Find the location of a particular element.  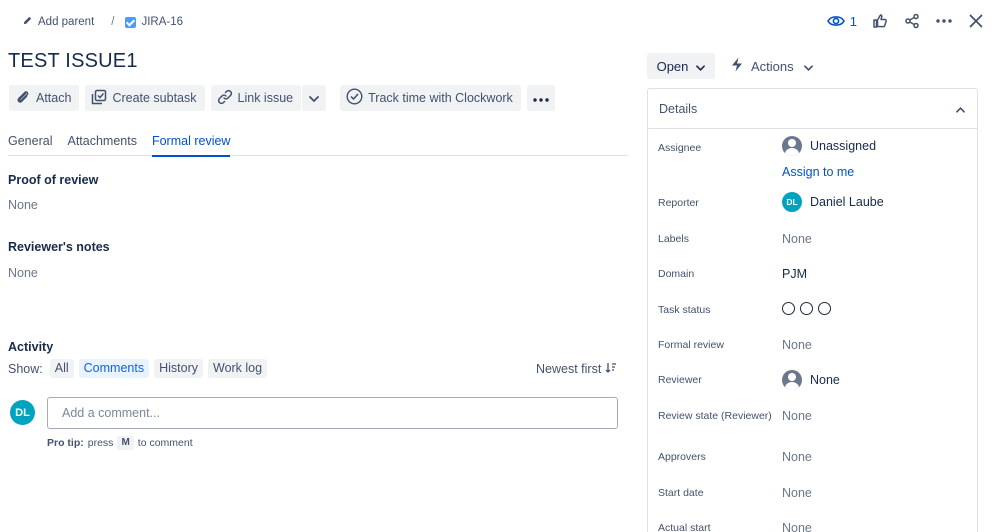

reporter-label: Reporter is located at coordinates (678, 203).